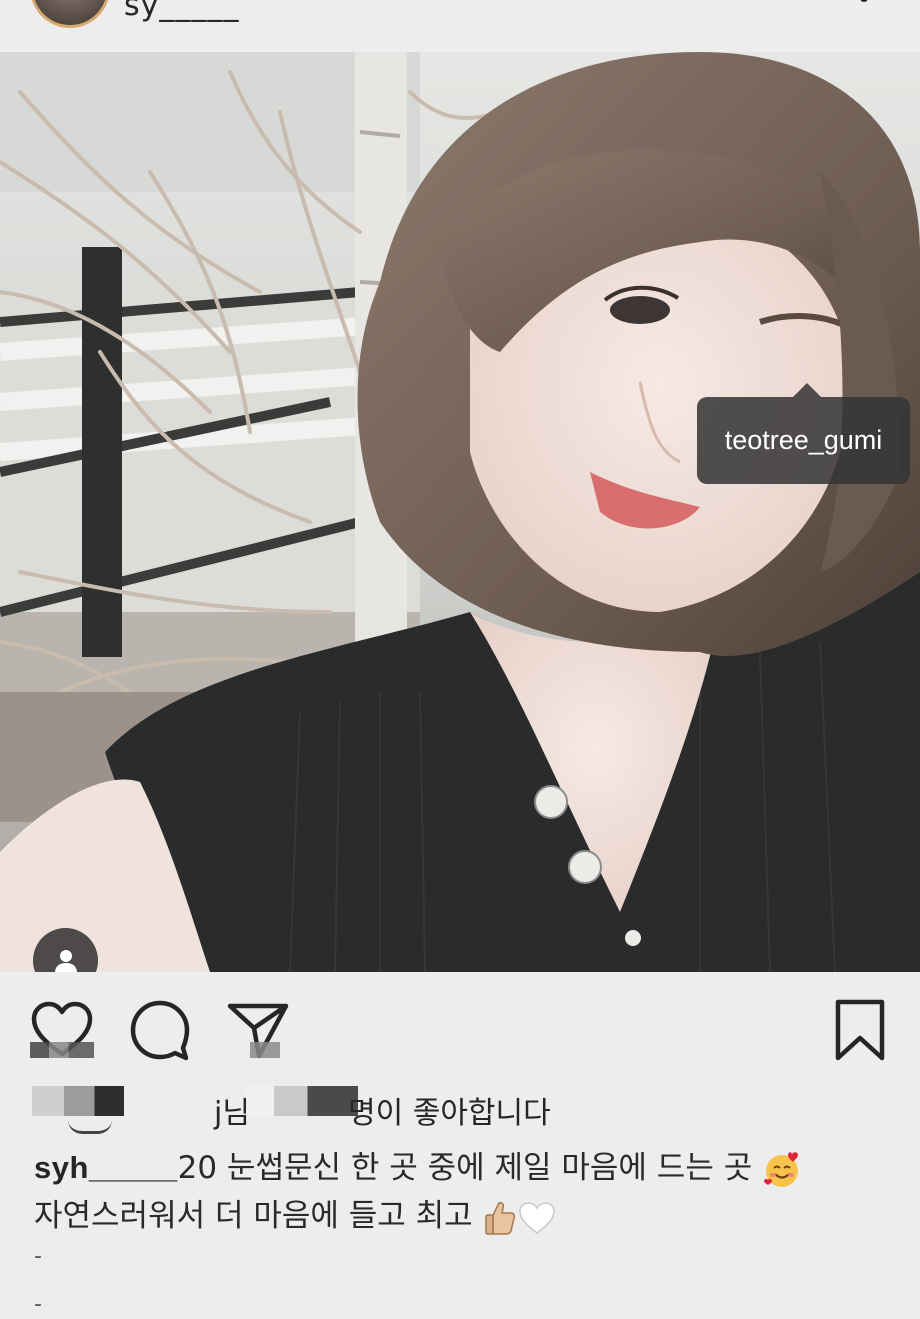 This screenshot has width=920, height=1319. Describe the element at coordinates (536, 1217) in the screenshot. I see `white-heart-icon` at that location.